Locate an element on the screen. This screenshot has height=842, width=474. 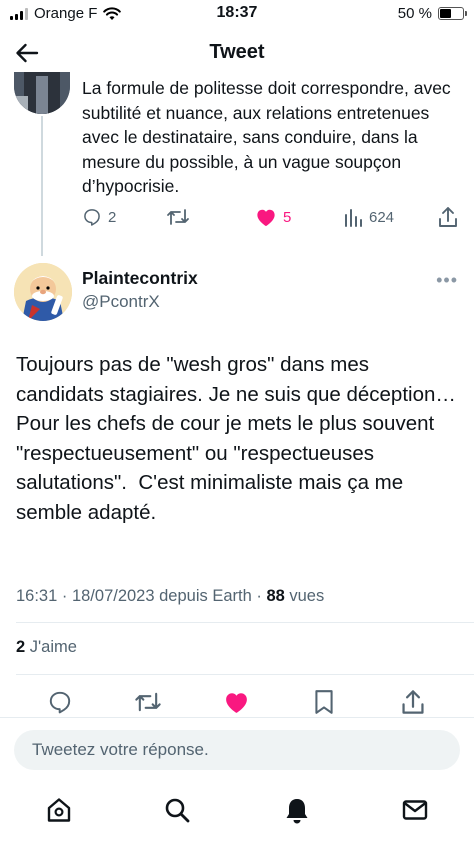
retweet-button is located at coordinates (148, 702).